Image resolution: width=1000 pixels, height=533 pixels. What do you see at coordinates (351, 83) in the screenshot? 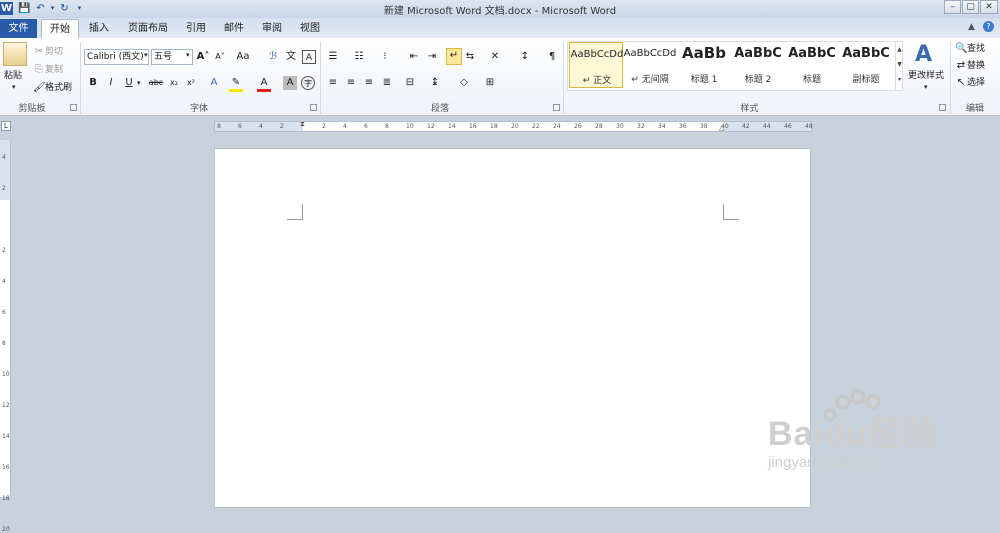
I see `align-center-icon: ≡` at bounding box center [351, 83].